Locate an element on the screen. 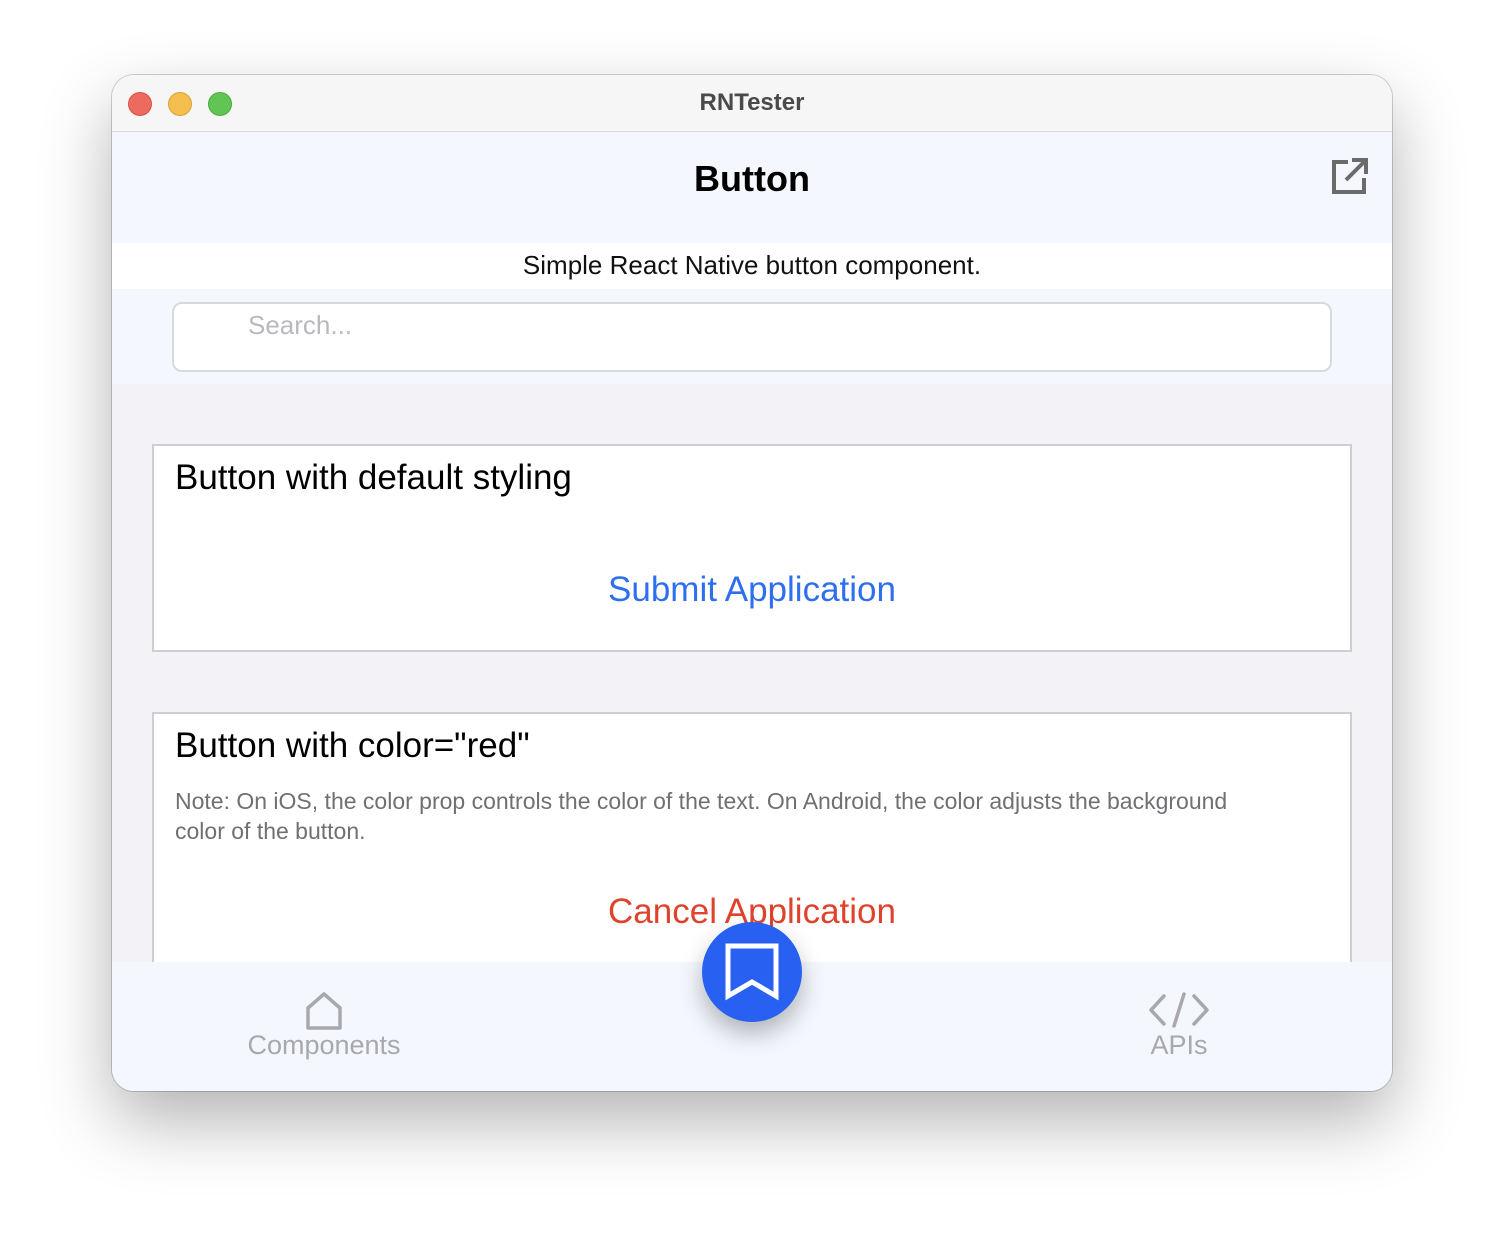 The width and height of the screenshot is (1504, 1240). home-icon is located at coordinates (324, 1011).